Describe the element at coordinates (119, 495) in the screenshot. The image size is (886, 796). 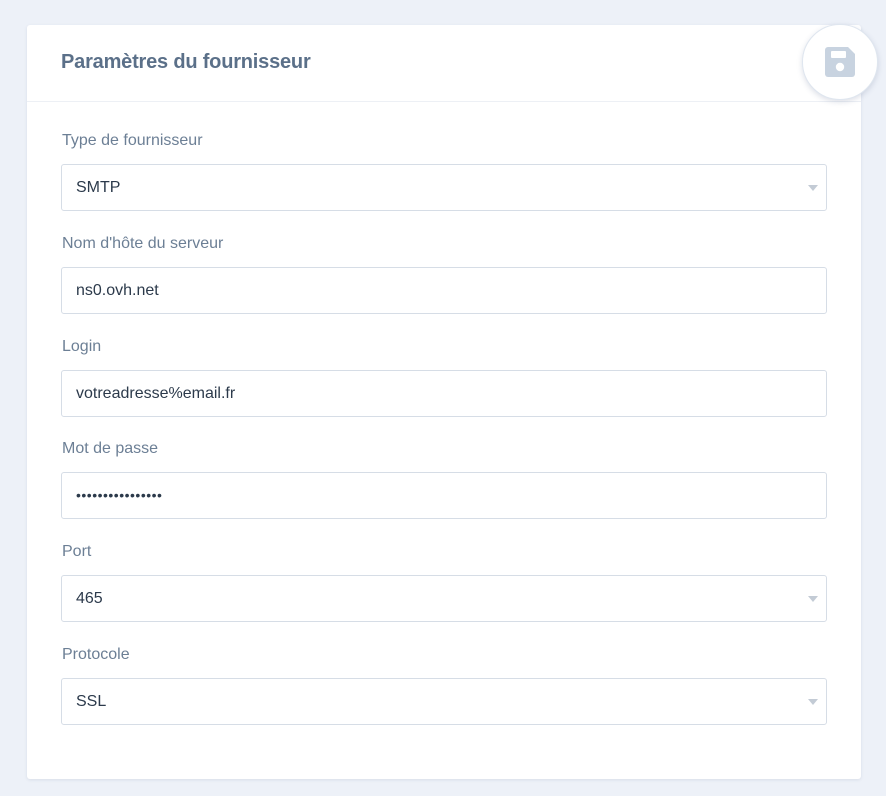
I see `password-value: ••••••••••••••••` at that location.